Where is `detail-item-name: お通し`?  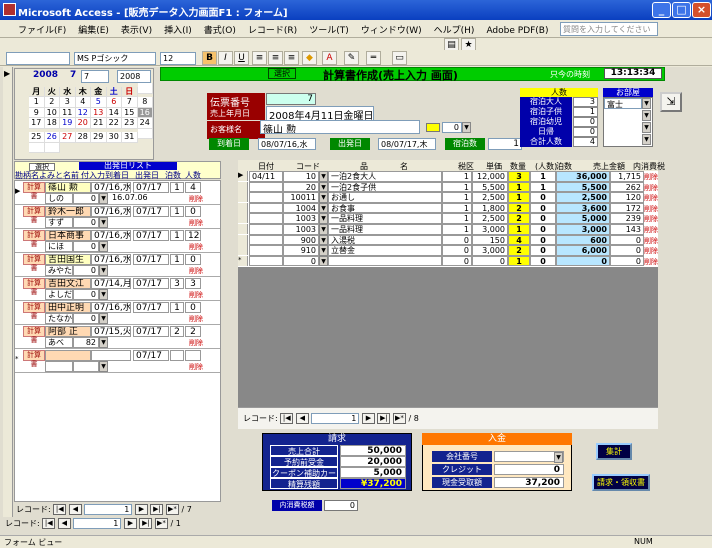 detail-item-name: お通し is located at coordinates (385, 197).